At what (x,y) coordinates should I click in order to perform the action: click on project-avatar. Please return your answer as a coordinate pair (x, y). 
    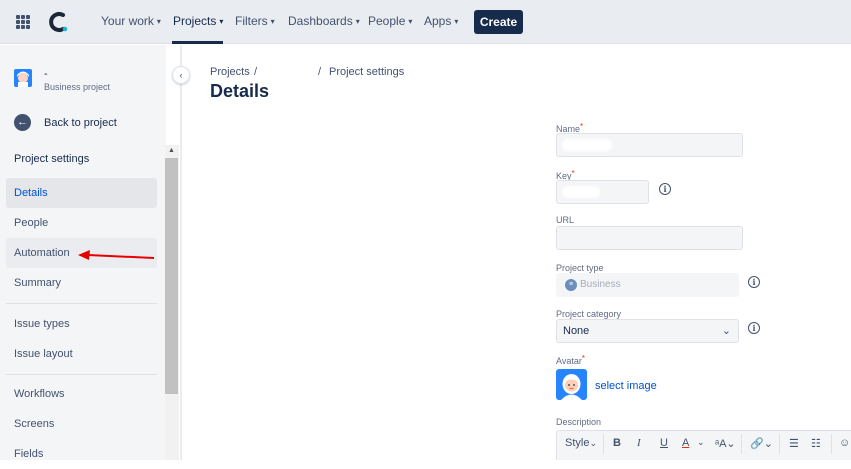
    Looking at the image, I should click on (23, 78).